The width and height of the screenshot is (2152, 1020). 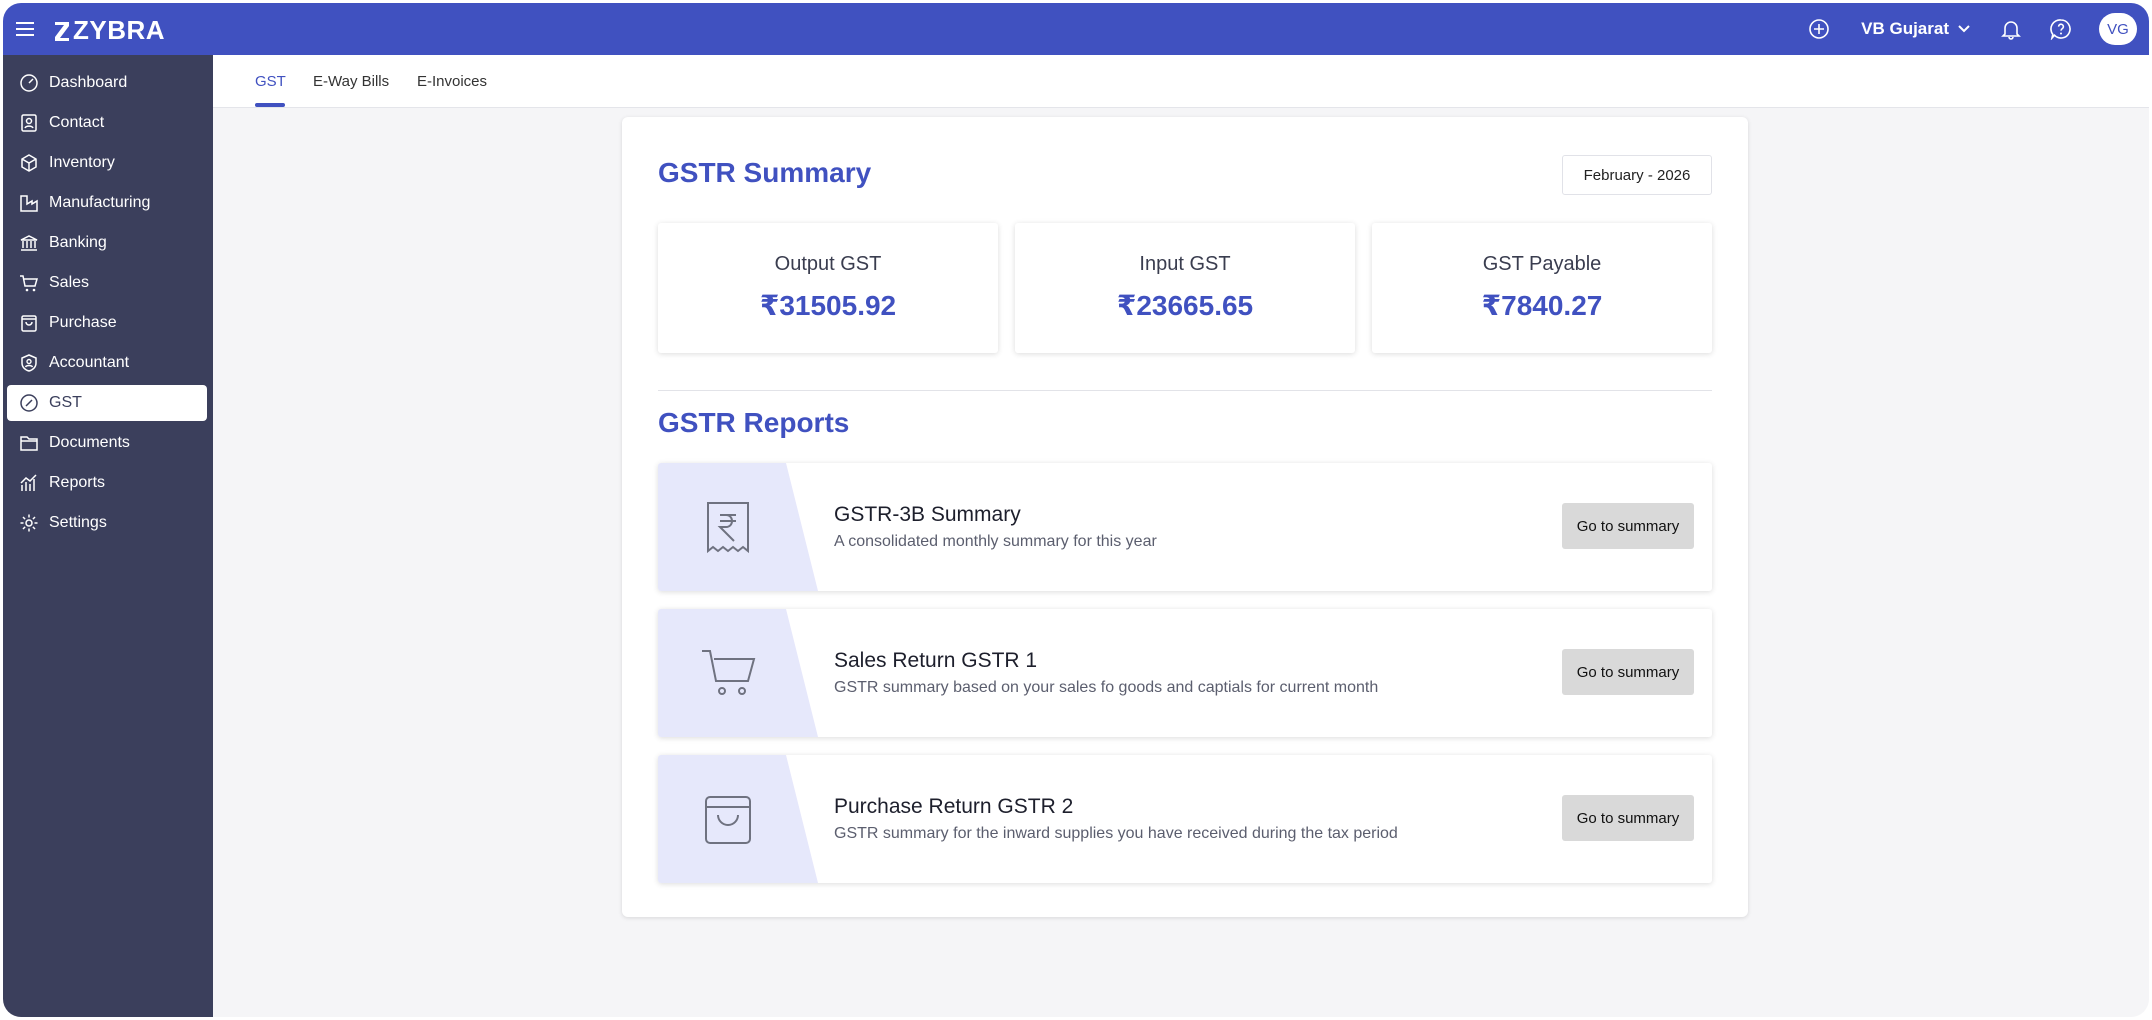 I want to click on brand-logo: ZYBRA, so click(x=109, y=30).